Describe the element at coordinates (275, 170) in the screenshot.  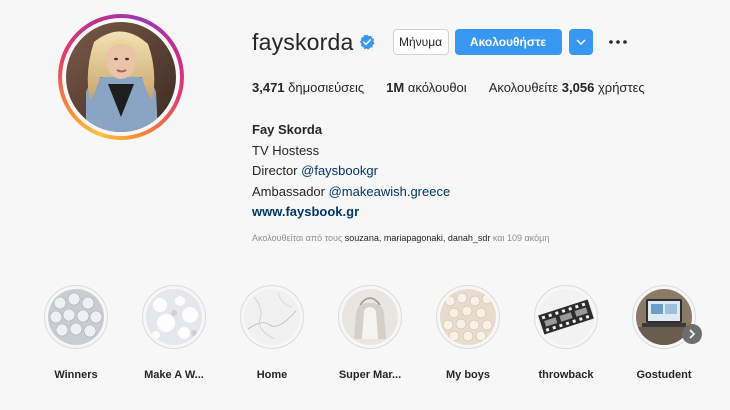
I see `bio-line-2-prefix: Director` at that location.